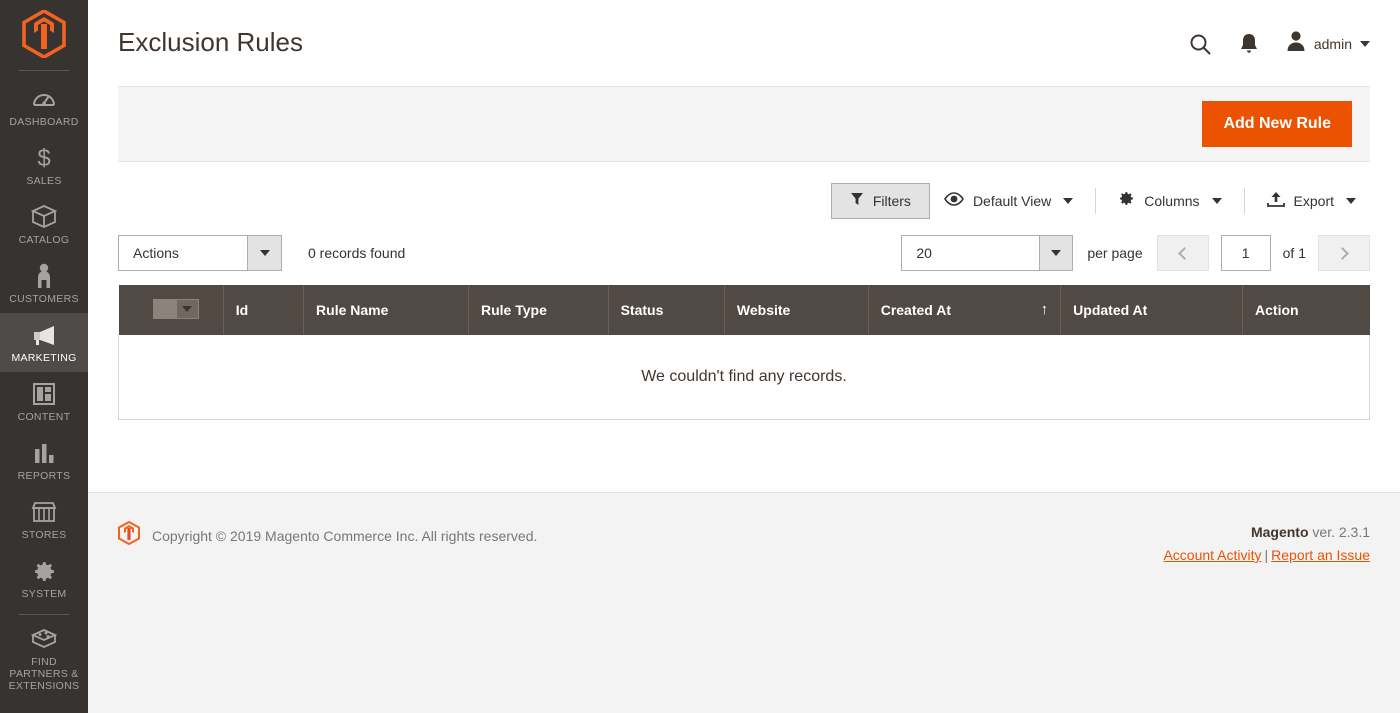 The width and height of the screenshot is (1400, 713). I want to click on sidebar-item-label: CONTENT, so click(44, 417).